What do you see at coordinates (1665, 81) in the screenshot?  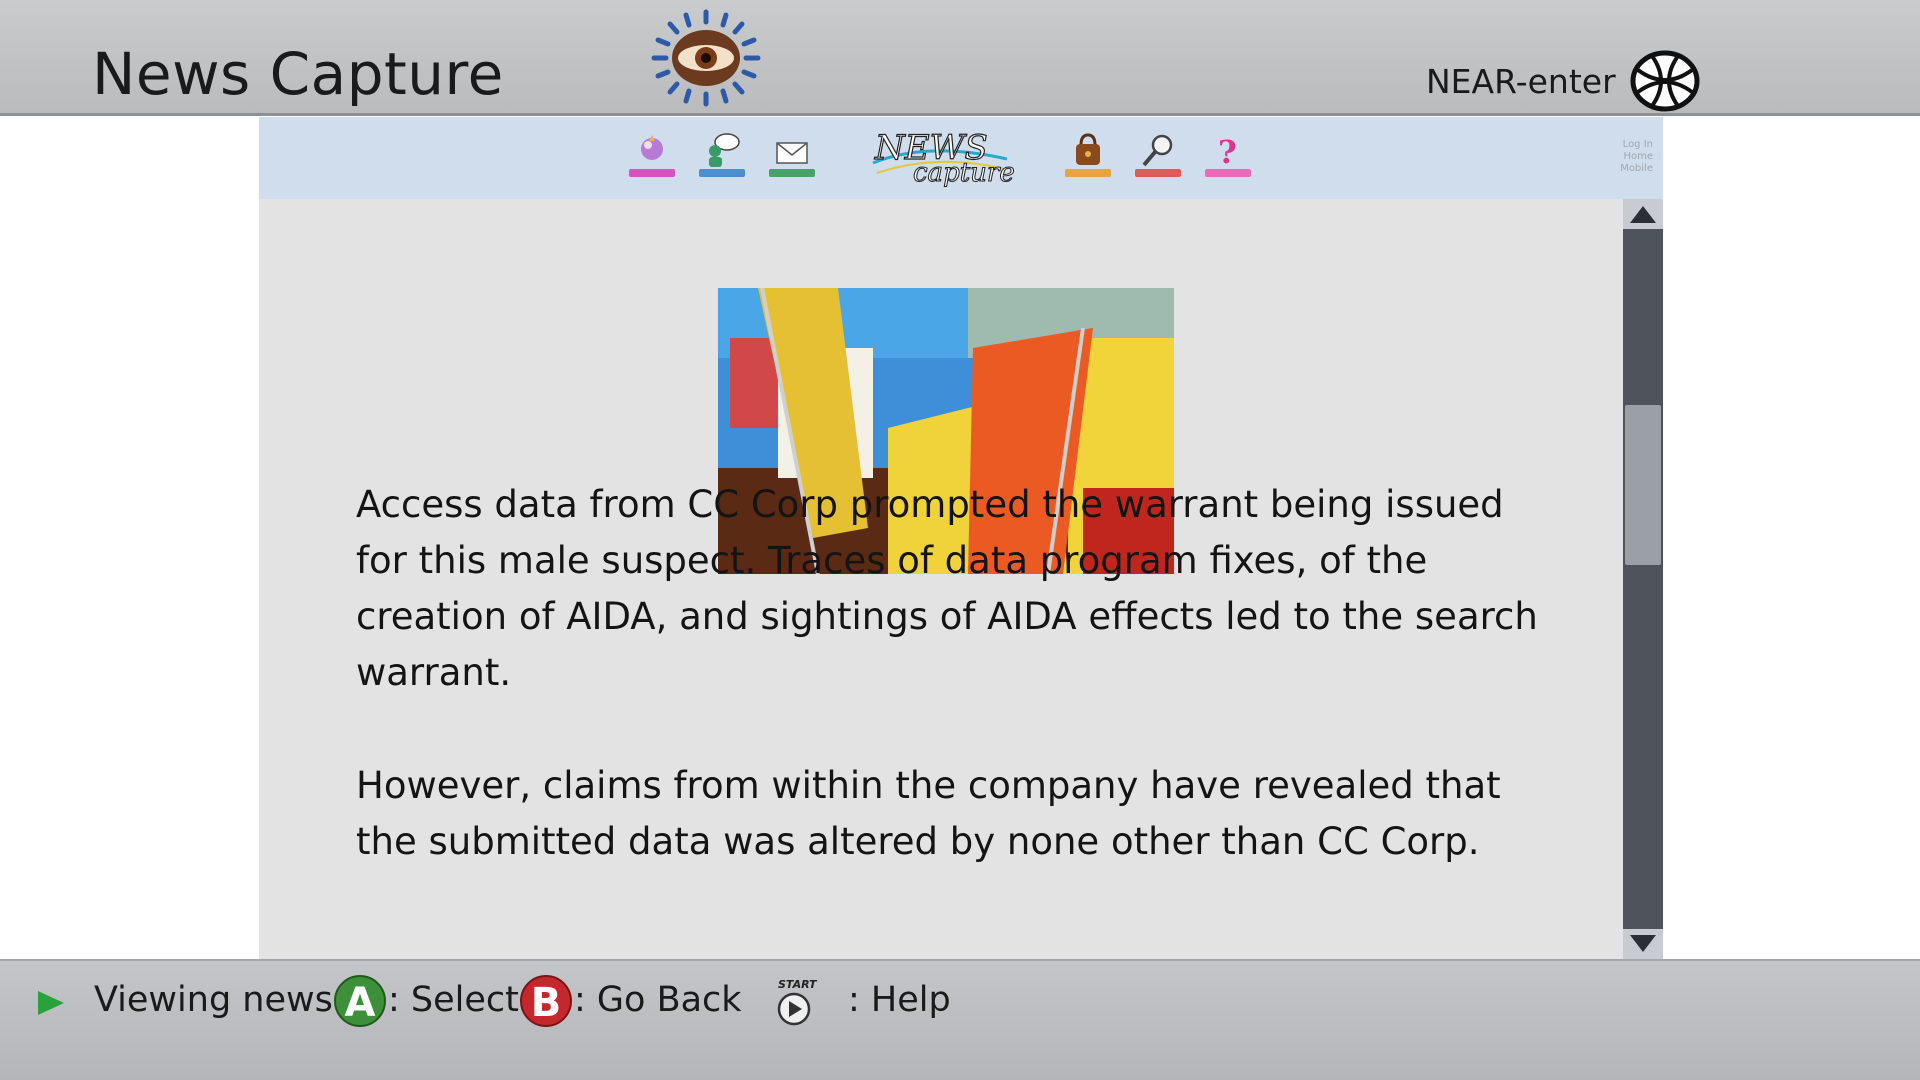 I see `globe-icon` at bounding box center [1665, 81].